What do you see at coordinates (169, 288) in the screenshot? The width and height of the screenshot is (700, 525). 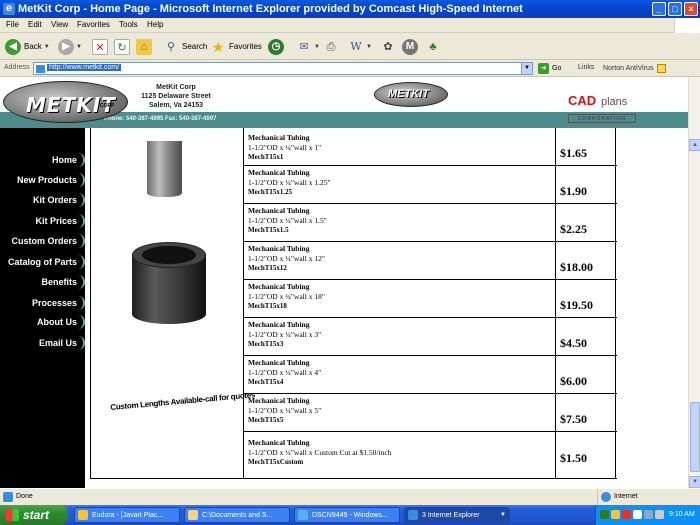 I see `tube-photo-large` at bounding box center [169, 288].